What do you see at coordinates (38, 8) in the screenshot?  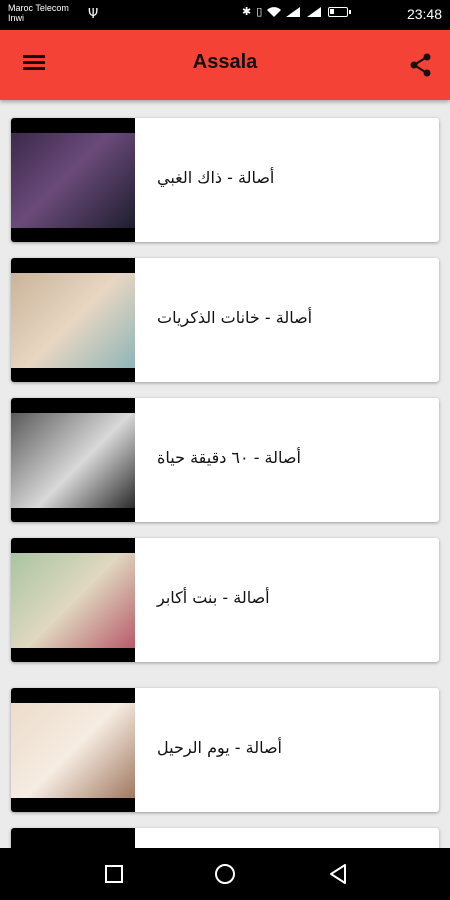 I see `carrier-name: Maroc Telecom` at bounding box center [38, 8].